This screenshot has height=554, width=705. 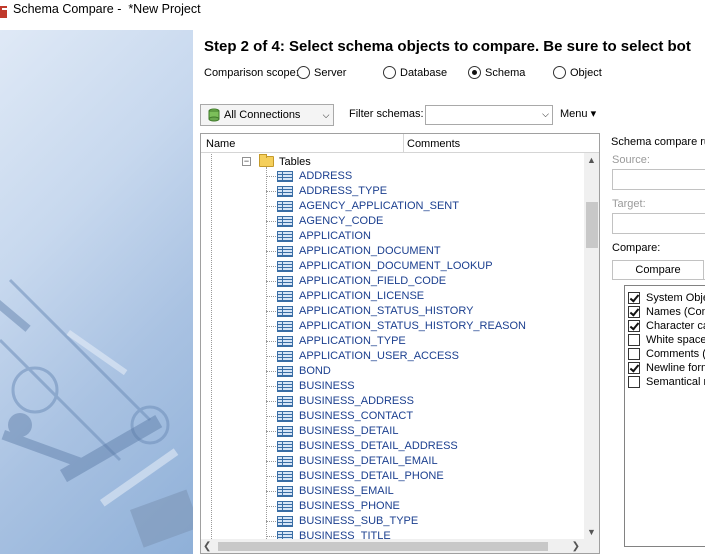 I want to click on tab-compare: Compare, so click(x=658, y=270).